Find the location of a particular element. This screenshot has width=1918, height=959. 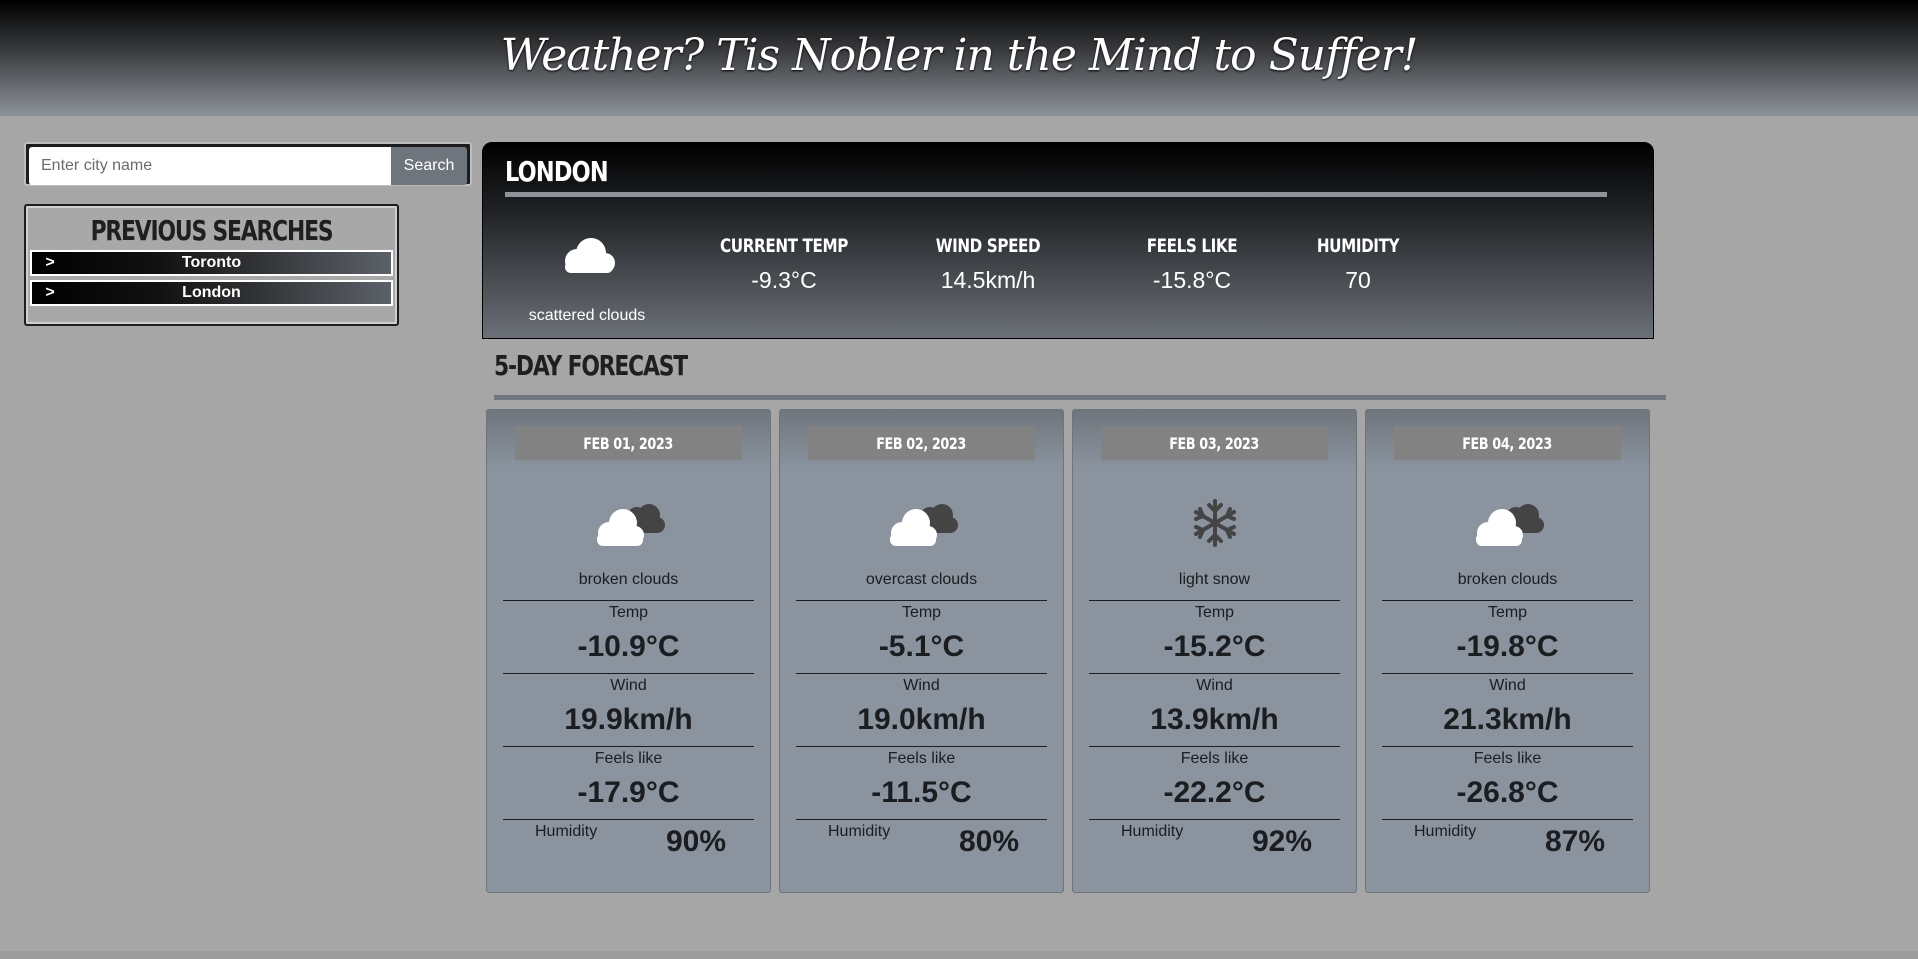

humidity-value: 87% is located at coordinates (1574, 841).